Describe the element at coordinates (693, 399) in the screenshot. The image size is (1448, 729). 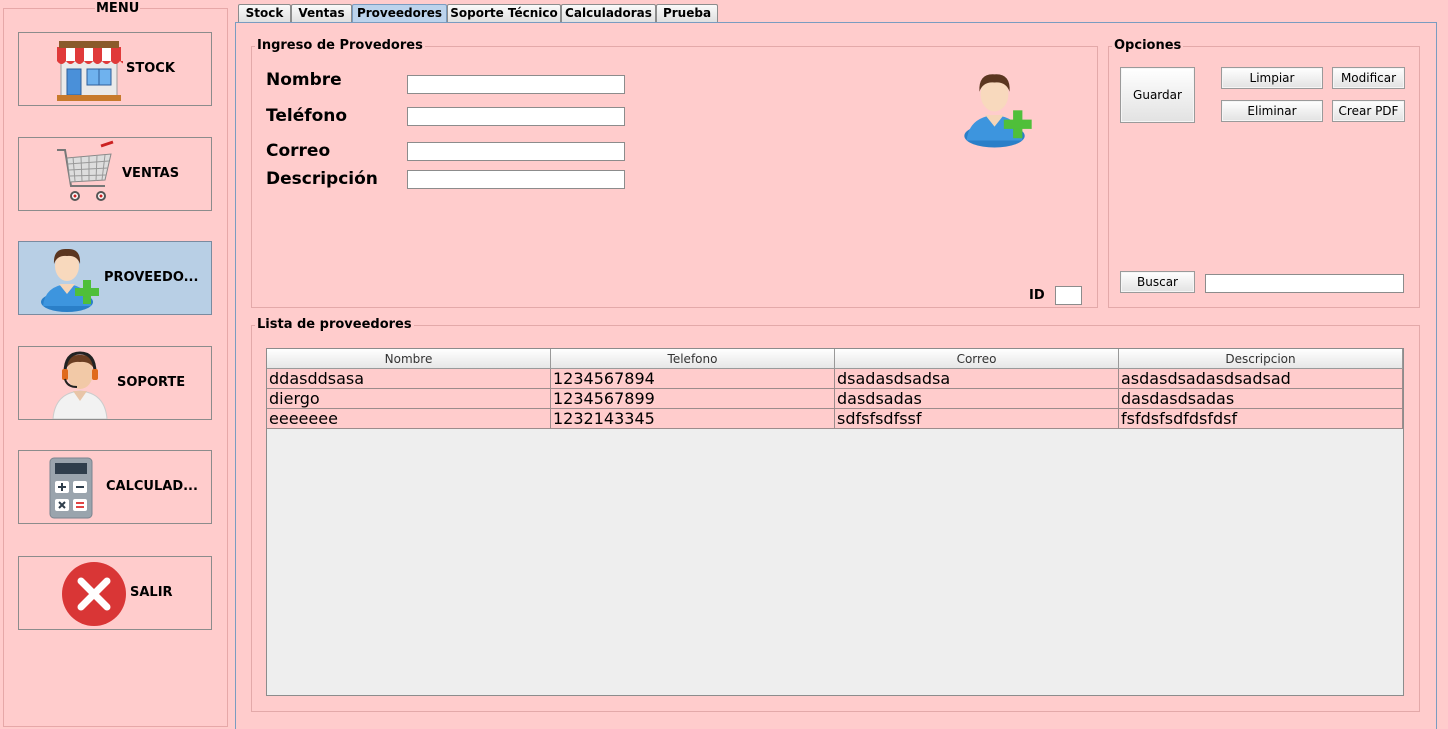
I see `table-cell: 1234567899` at that location.